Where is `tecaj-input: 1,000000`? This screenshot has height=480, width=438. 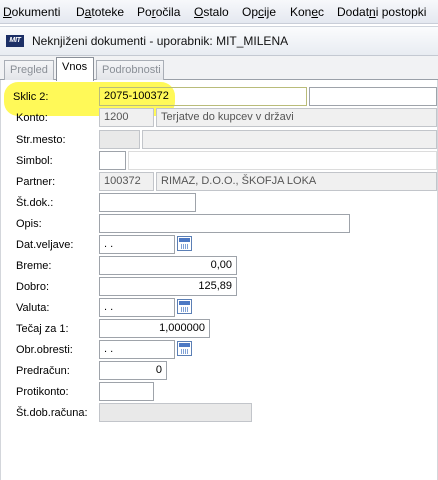
tecaj-input: 1,000000 is located at coordinates (154, 328).